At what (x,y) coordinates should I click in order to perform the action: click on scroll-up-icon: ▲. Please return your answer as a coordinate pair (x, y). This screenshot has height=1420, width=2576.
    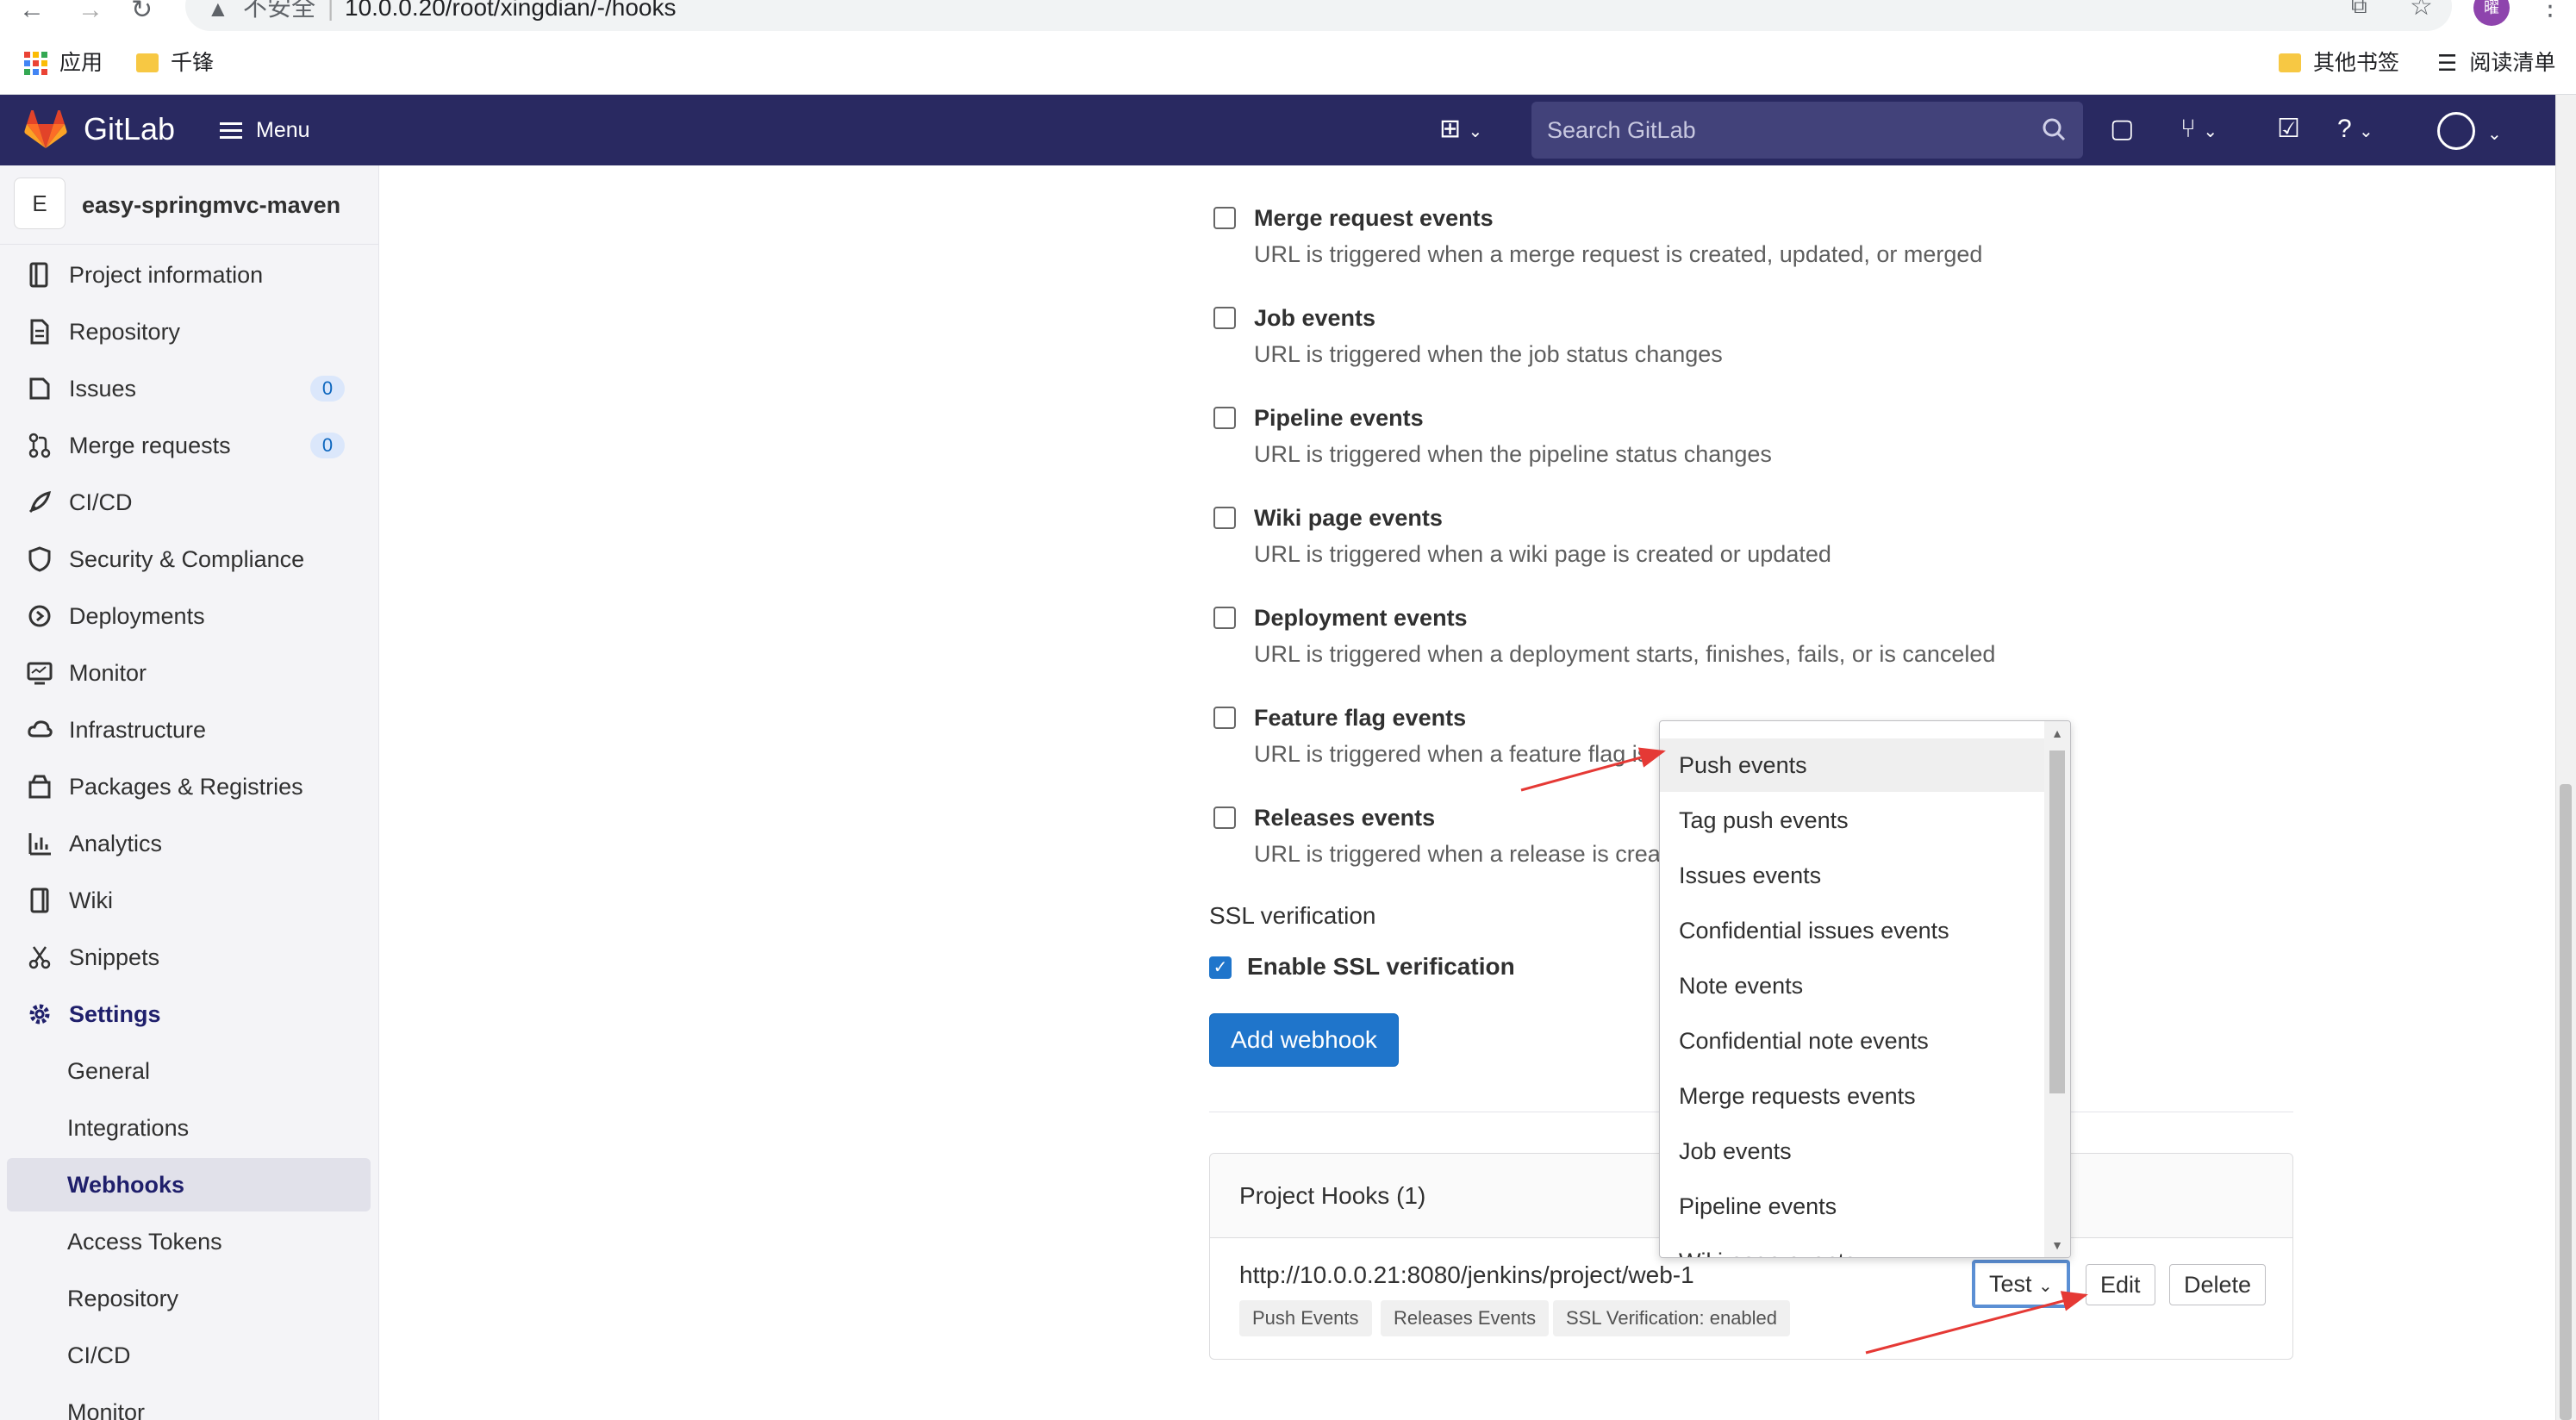
    Looking at the image, I should click on (2057, 733).